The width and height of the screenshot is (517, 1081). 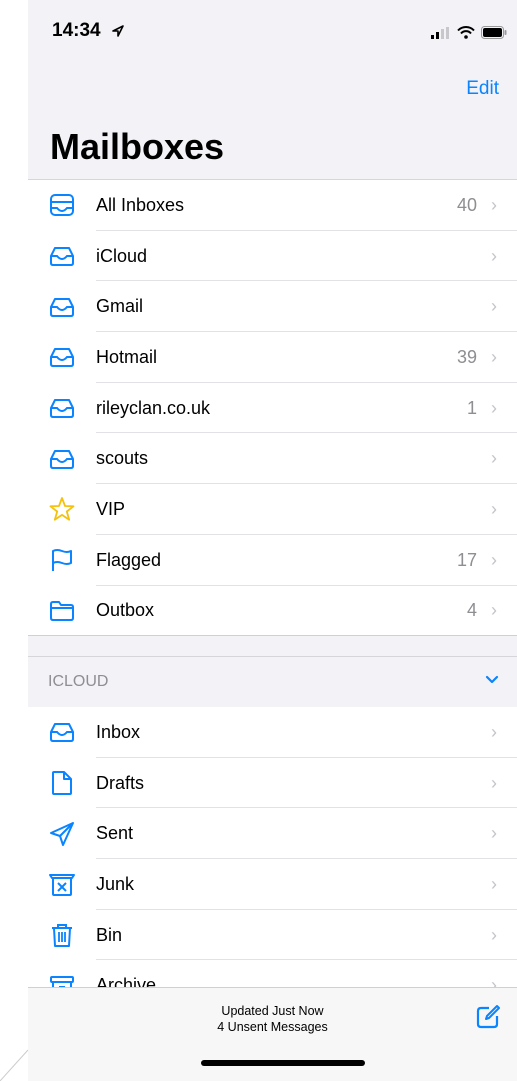 I want to click on section-spacer, so click(x=272, y=646).